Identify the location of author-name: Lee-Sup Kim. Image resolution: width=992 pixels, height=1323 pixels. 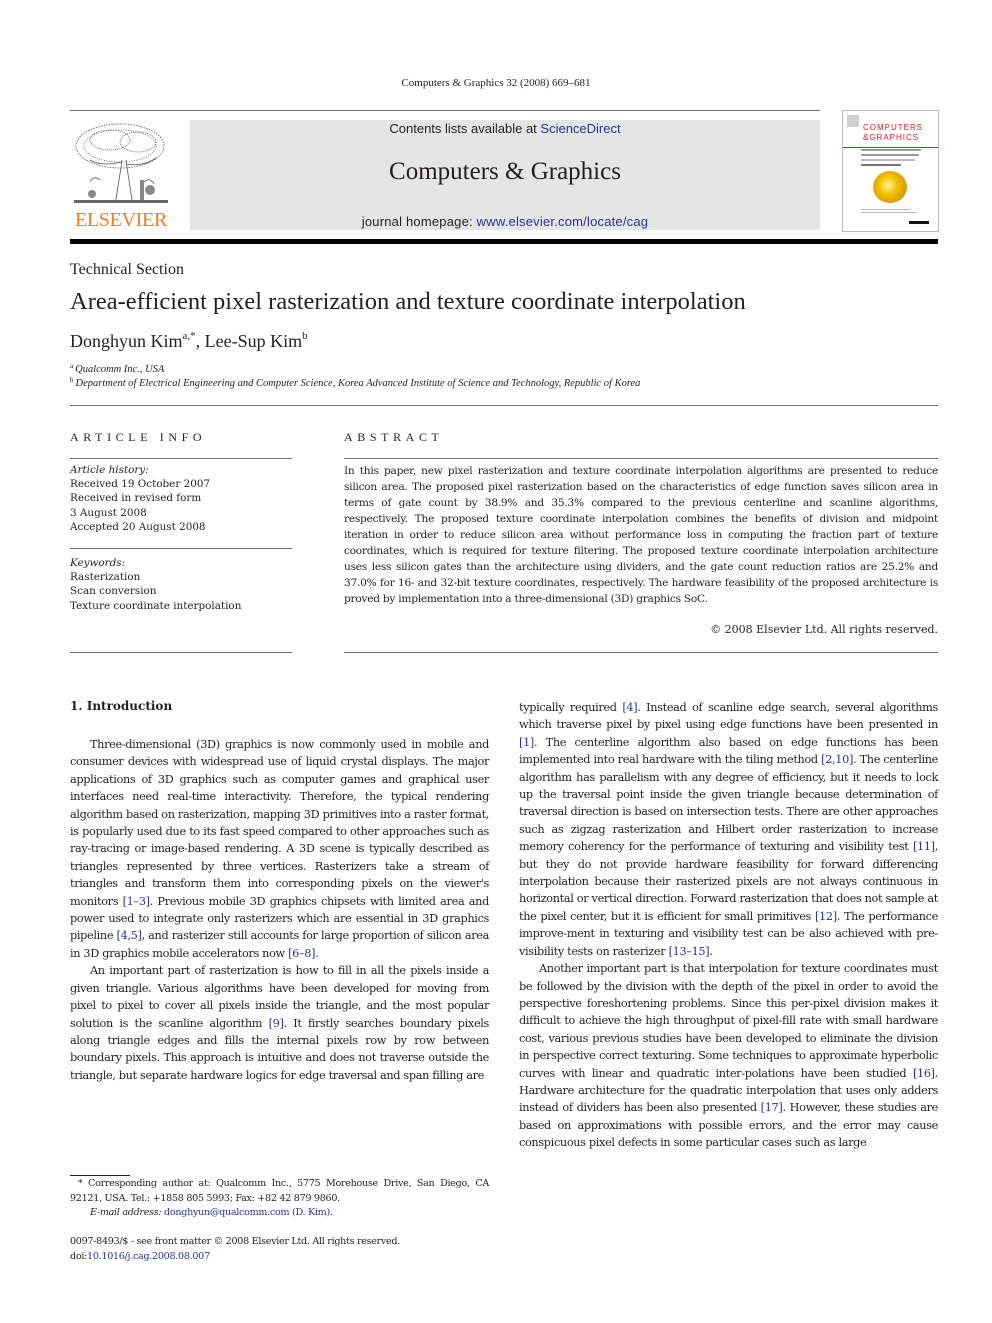
(253, 341).